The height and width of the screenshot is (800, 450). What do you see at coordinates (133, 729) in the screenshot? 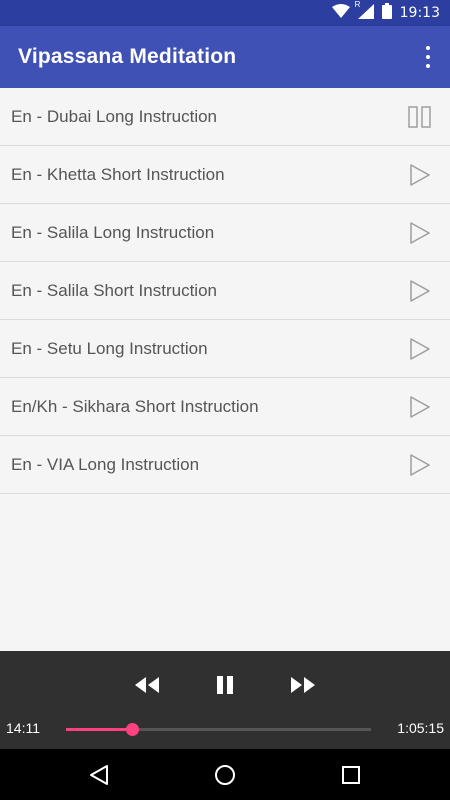
I see `seek-thumb` at bounding box center [133, 729].